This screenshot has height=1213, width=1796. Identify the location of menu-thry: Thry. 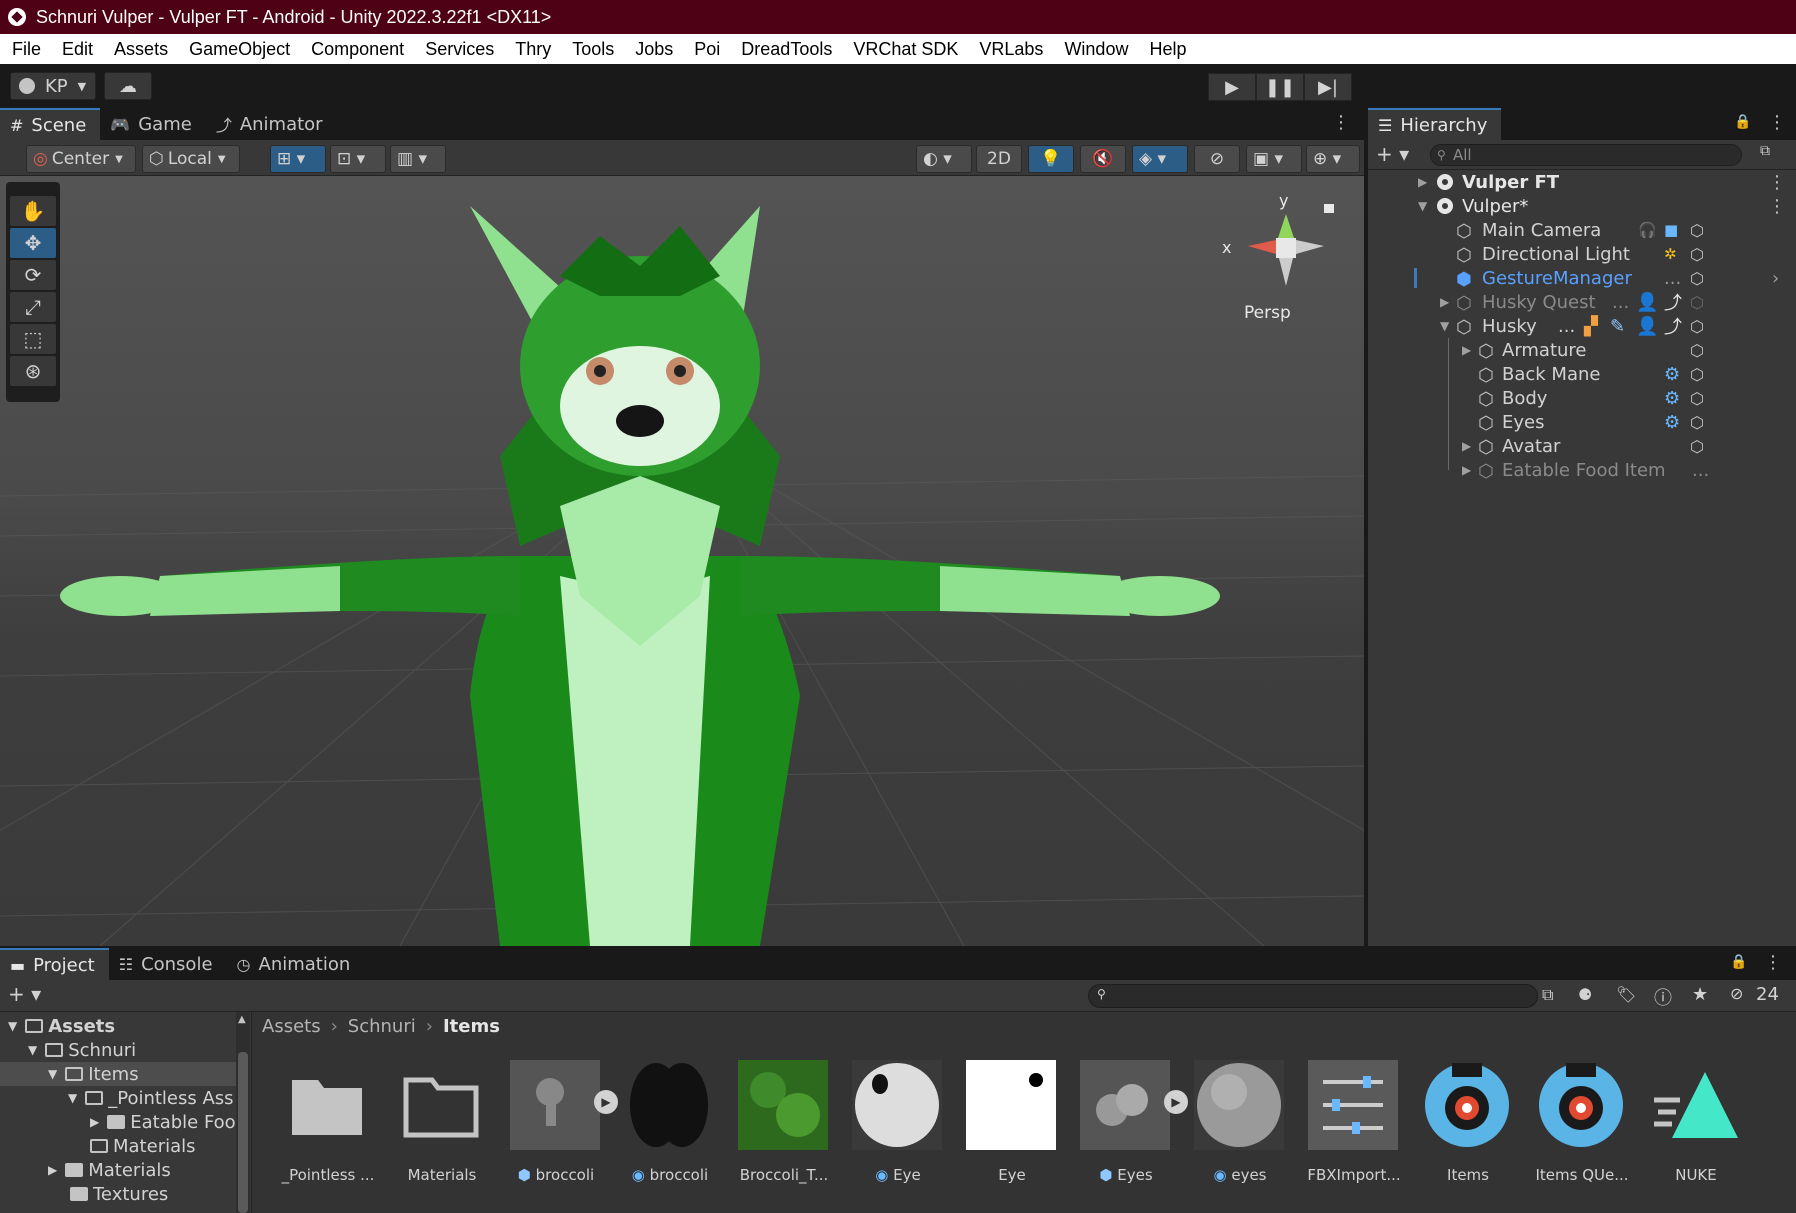
(533, 49).